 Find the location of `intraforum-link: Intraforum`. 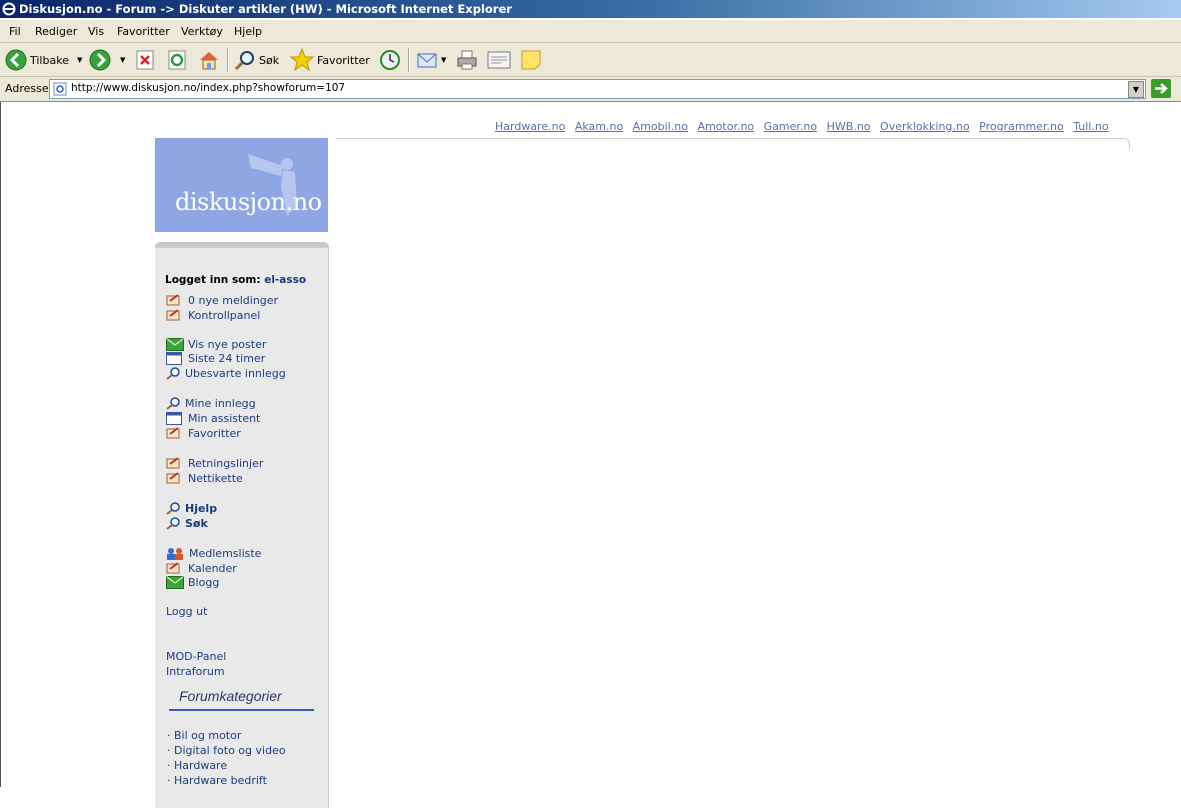

intraforum-link: Intraforum is located at coordinates (195, 671).